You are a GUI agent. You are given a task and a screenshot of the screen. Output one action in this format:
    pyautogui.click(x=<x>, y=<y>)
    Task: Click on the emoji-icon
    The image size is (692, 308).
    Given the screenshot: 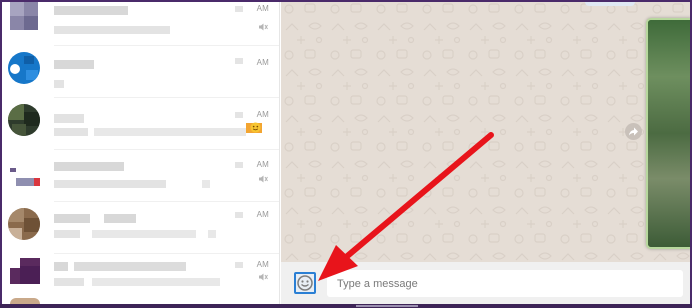 What is the action you would take?
    pyautogui.click(x=255, y=127)
    